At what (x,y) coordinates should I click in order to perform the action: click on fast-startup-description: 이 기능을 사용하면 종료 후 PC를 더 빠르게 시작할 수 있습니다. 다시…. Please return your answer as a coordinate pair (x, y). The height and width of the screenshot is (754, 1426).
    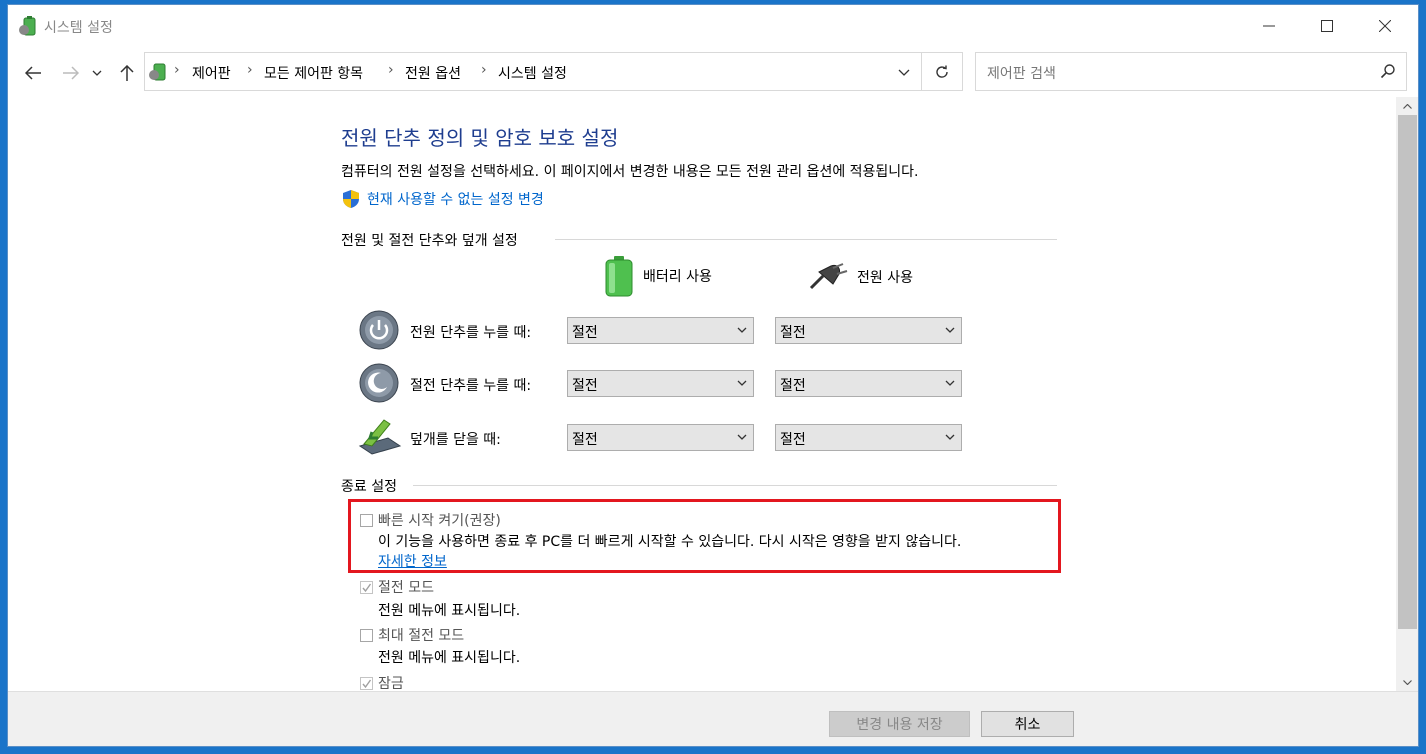
    Looking at the image, I should click on (670, 542).